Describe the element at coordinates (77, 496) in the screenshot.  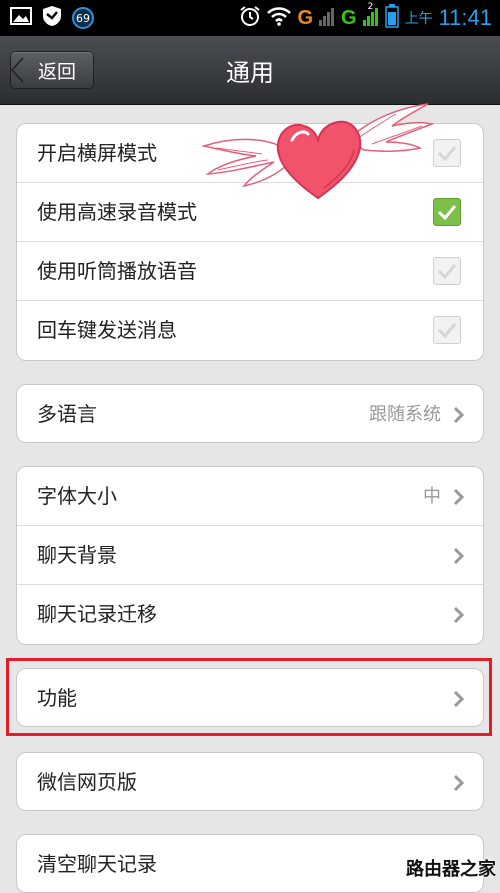
I see `font-size-label: 字体大小` at that location.